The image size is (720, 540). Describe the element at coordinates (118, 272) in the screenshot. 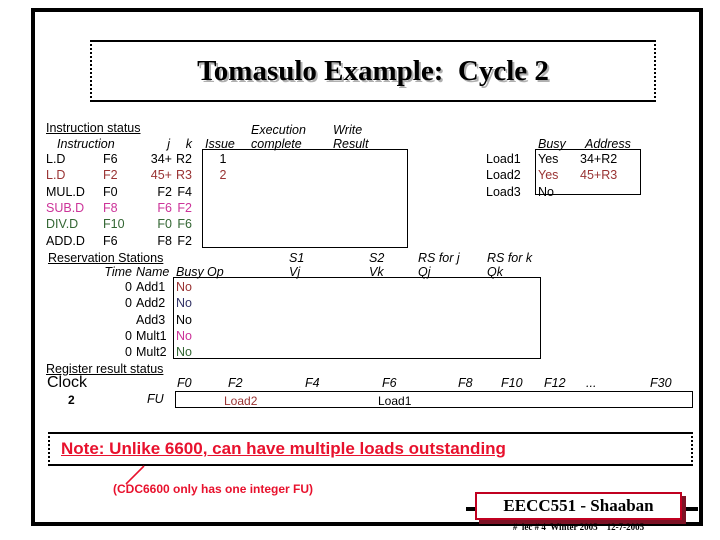

I see `rs-header-time: Time` at that location.